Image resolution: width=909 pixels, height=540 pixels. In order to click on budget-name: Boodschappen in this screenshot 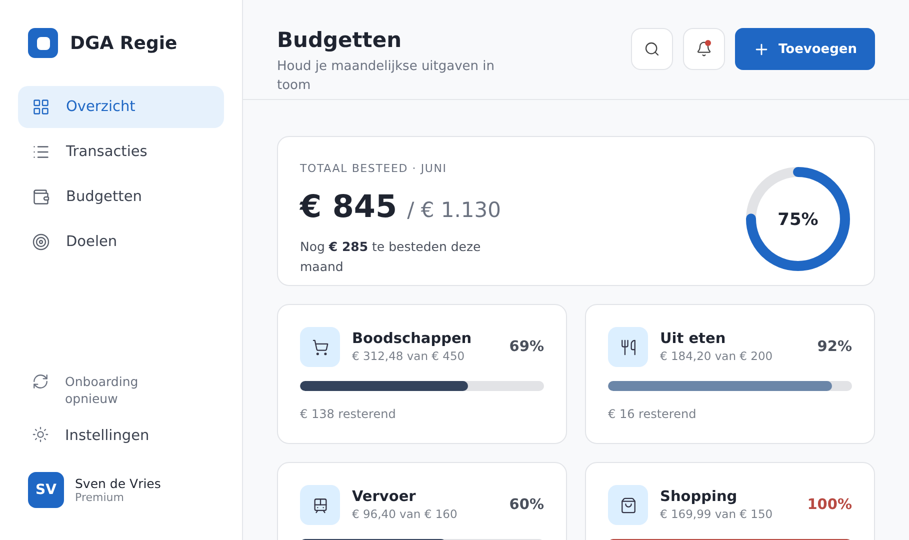, I will do `click(412, 339)`.